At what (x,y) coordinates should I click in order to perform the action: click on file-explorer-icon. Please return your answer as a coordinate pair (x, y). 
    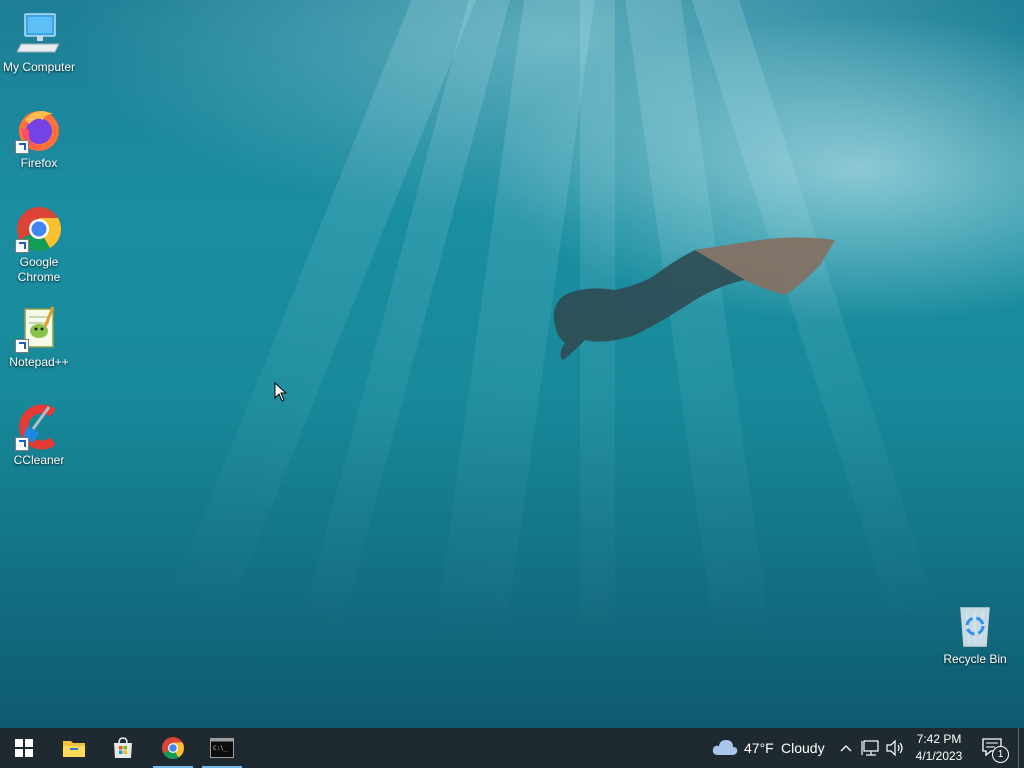
    Looking at the image, I should click on (74, 749).